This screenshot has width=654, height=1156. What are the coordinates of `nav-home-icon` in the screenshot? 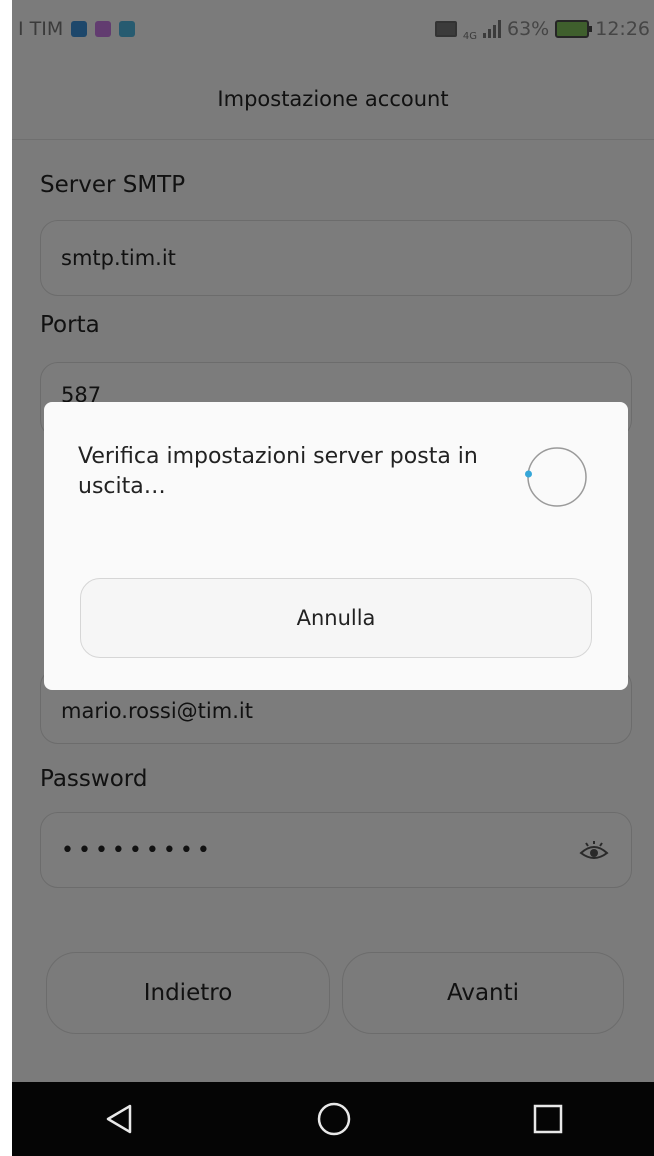 It's located at (334, 1119).